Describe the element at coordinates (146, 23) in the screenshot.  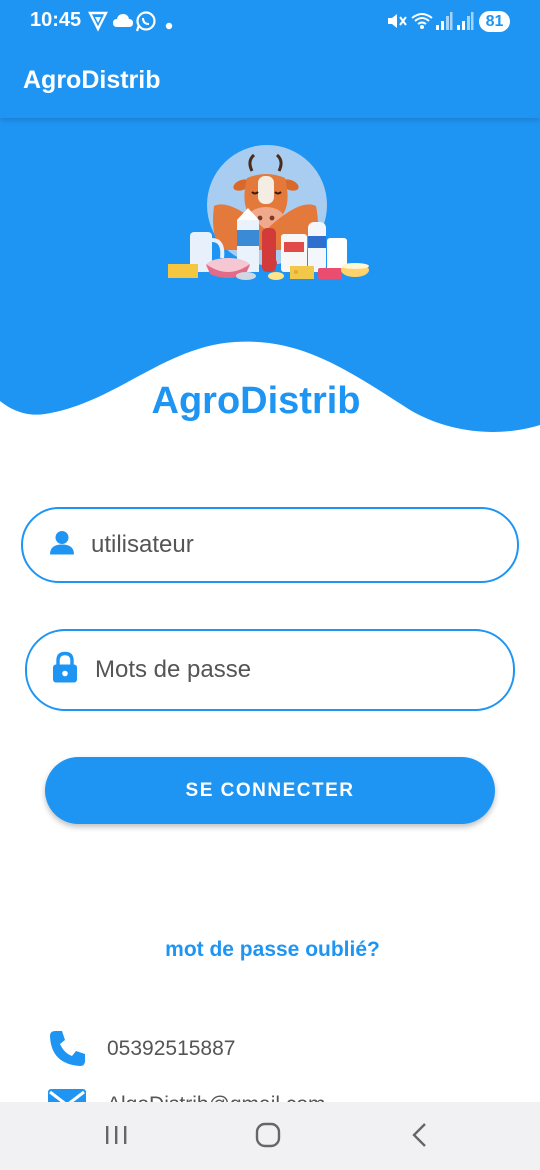
I see `whatsapp-icon` at that location.